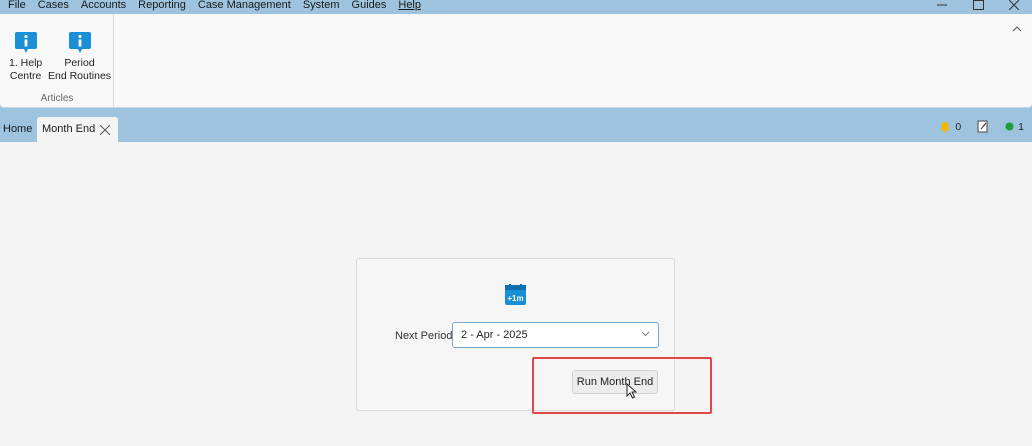 The image size is (1032, 446). Describe the element at coordinates (958, 126) in the screenshot. I see `notifications-count: 0` at that location.